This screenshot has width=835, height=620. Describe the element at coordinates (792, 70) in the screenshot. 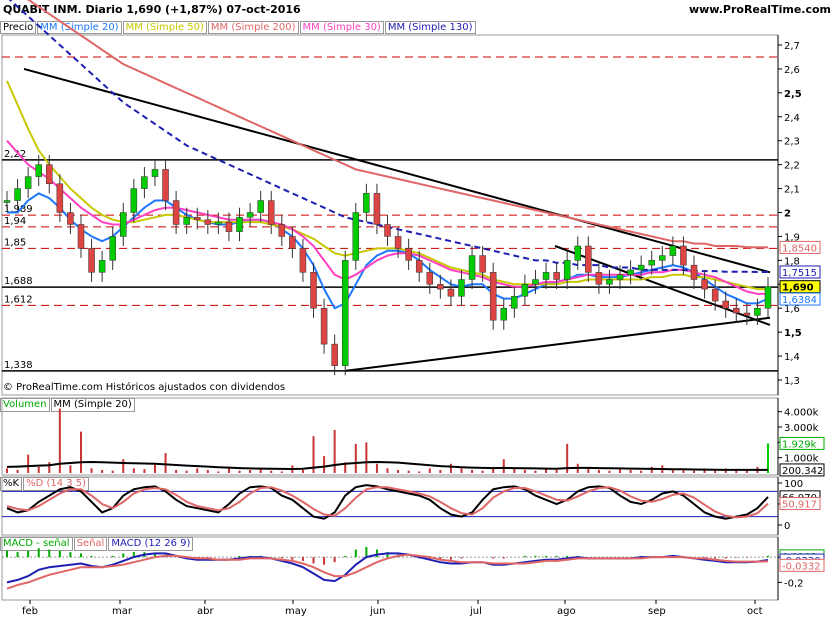

I see `price-tick-label: 2,6` at that location.